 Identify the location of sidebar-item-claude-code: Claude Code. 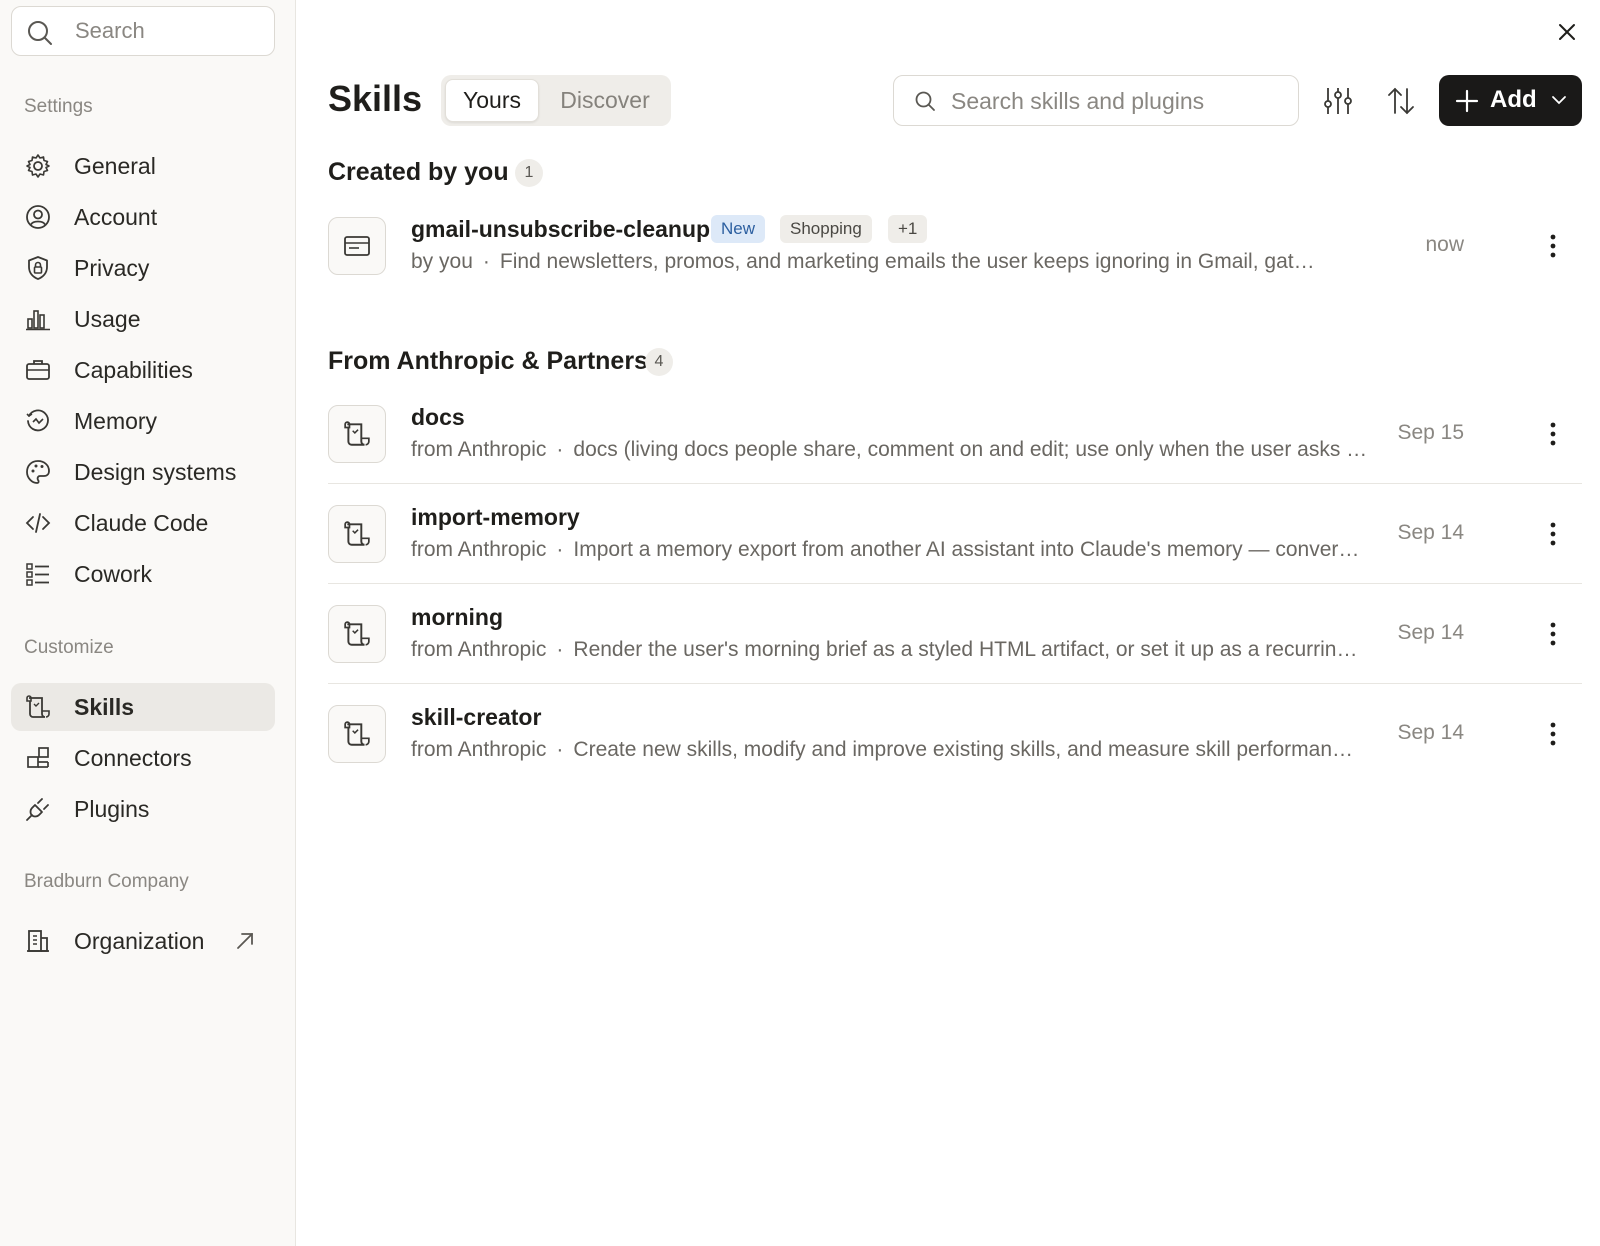
(143, 523).